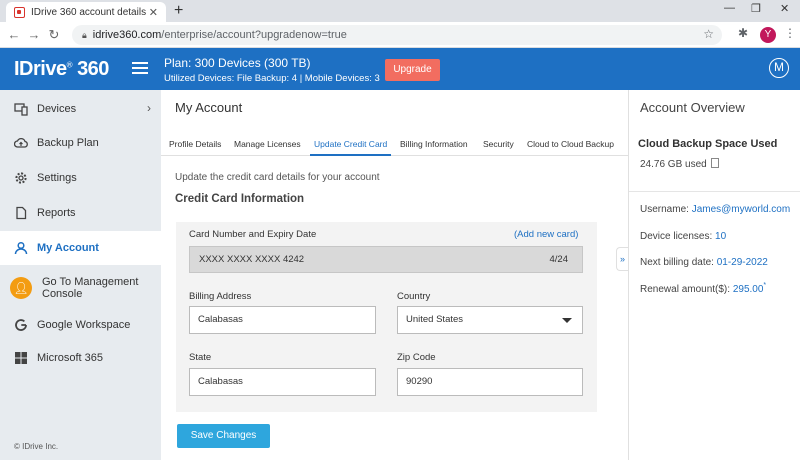 The image size is (800, 460). What do you see at coordinates (223, 436) in the screenshot?
I see `save-changes-button: Save Changes` at bounding box center [223, 436].